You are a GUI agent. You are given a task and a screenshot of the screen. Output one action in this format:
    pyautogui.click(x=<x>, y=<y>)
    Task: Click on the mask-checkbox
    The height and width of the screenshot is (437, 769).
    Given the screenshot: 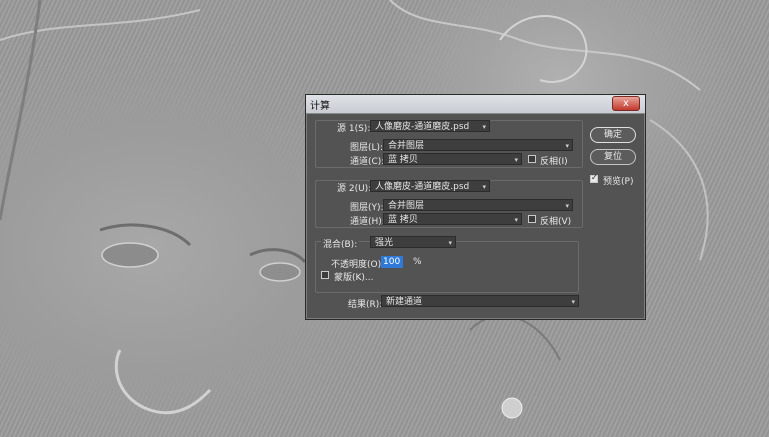 What is the action you would take?
    pyautogui.click(x=325, y=275)
    